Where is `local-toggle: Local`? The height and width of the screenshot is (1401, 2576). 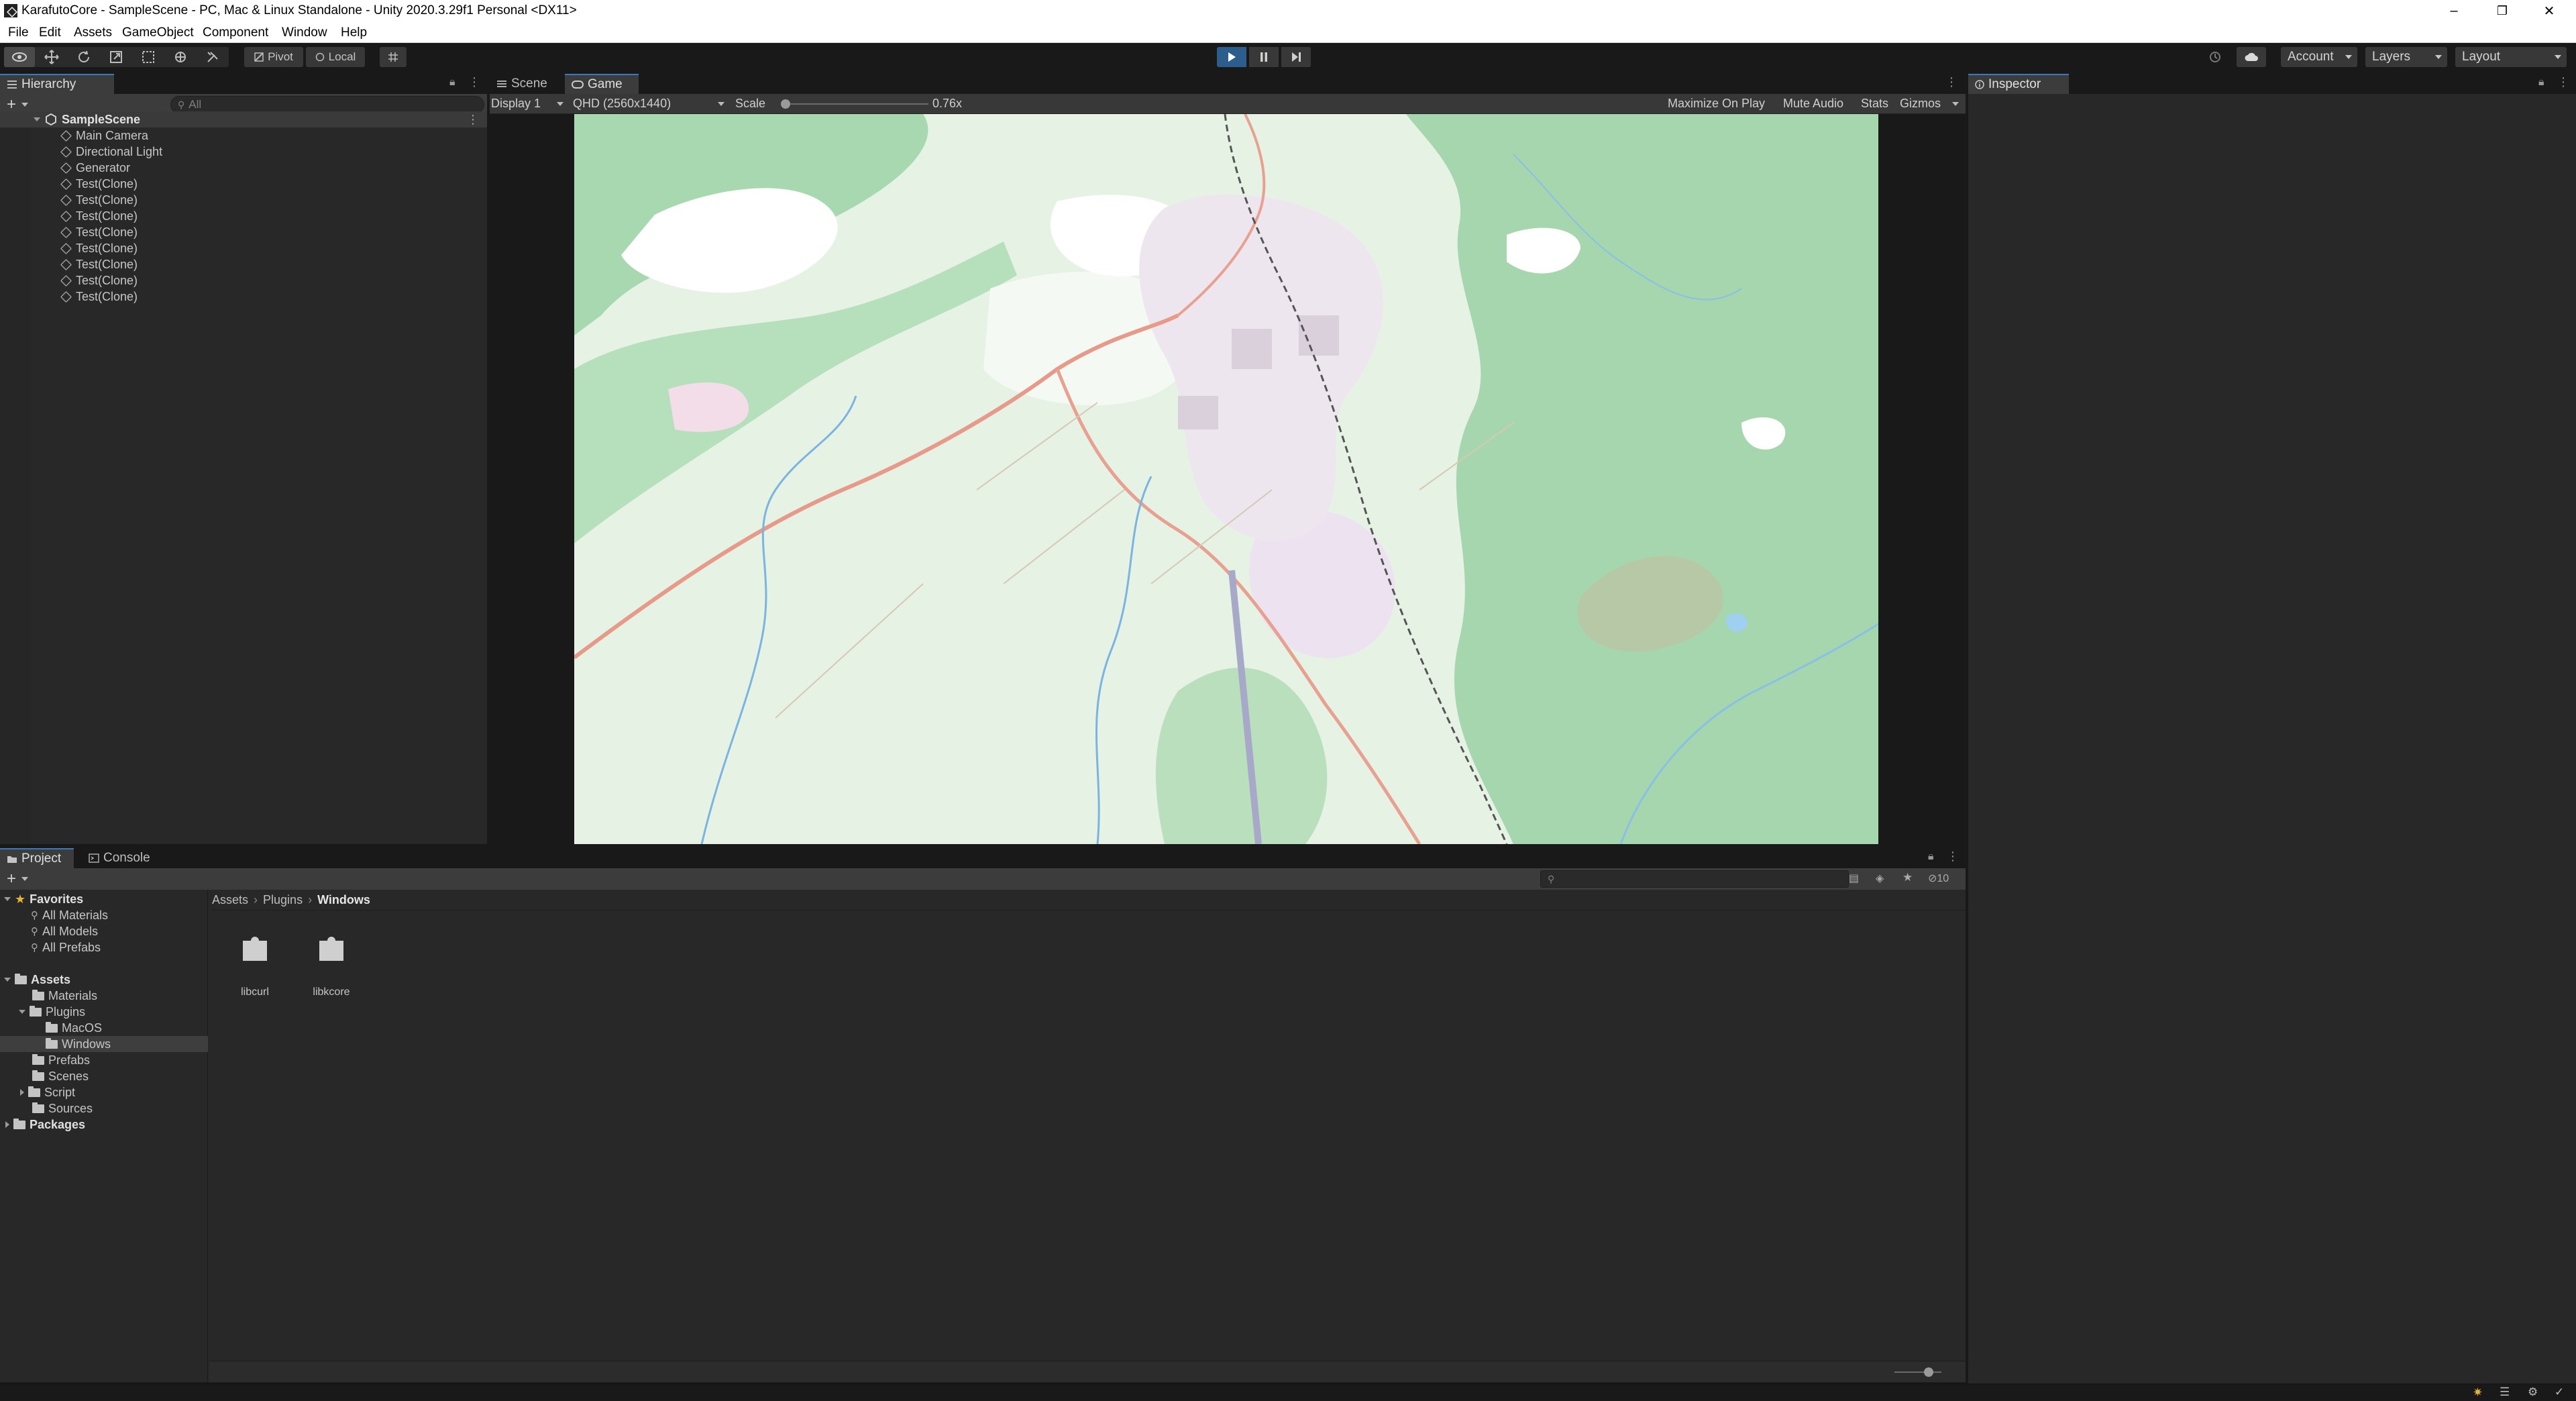
local-toggle: Local is located at coordinates (335, 57).